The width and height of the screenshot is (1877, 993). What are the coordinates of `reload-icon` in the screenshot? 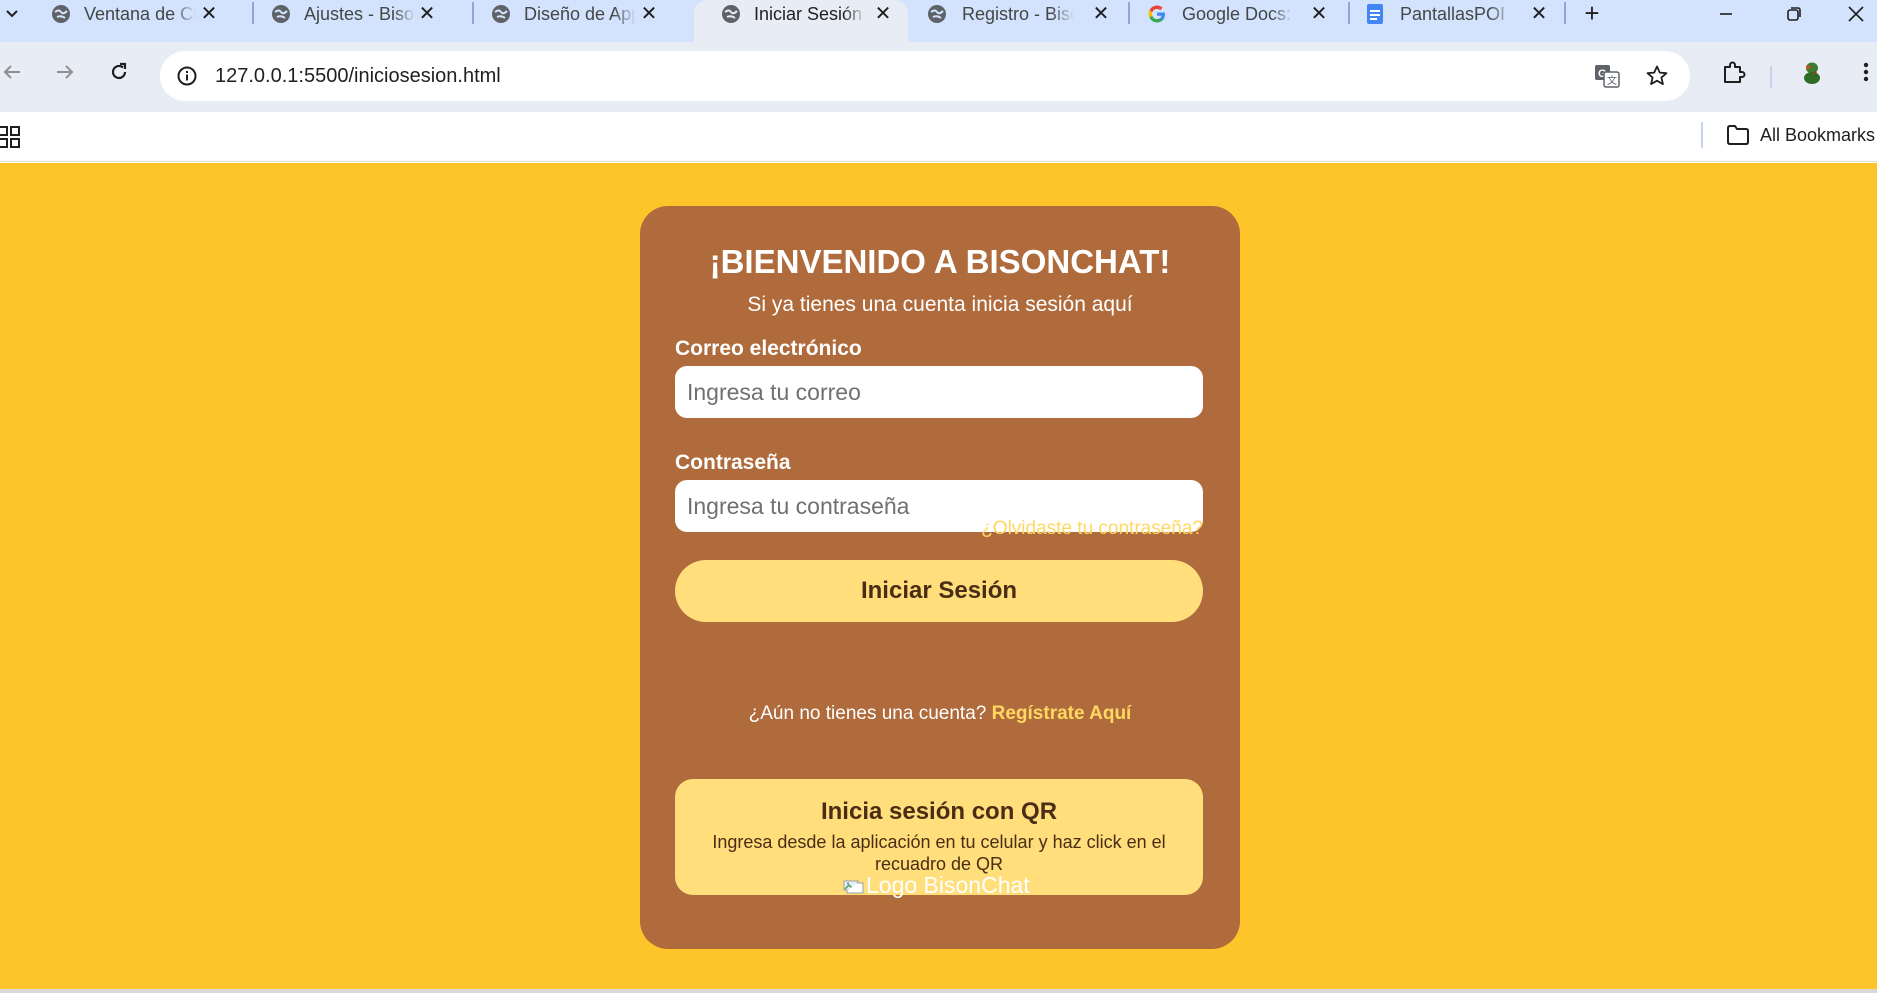 It's located at (119, 71).